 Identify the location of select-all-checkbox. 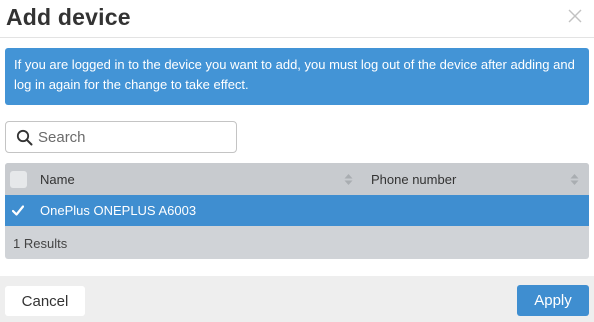
(18, 179).